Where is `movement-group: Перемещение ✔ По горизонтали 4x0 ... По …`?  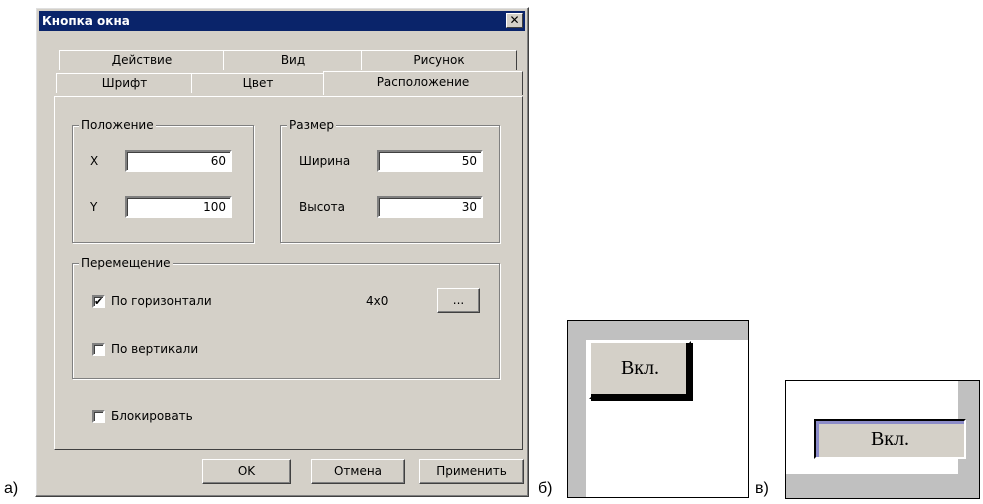 movement-group: Перемещение ✔ По горизонтали 4x0 ... По … is located at coordinates (286, 317).